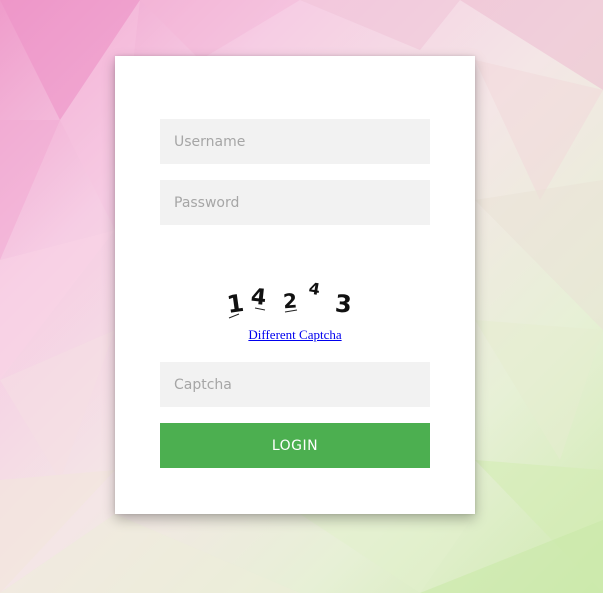 The width and height of the screenshot is (603, 593). I want to click on captcha-char: 2, so click(290, 300).